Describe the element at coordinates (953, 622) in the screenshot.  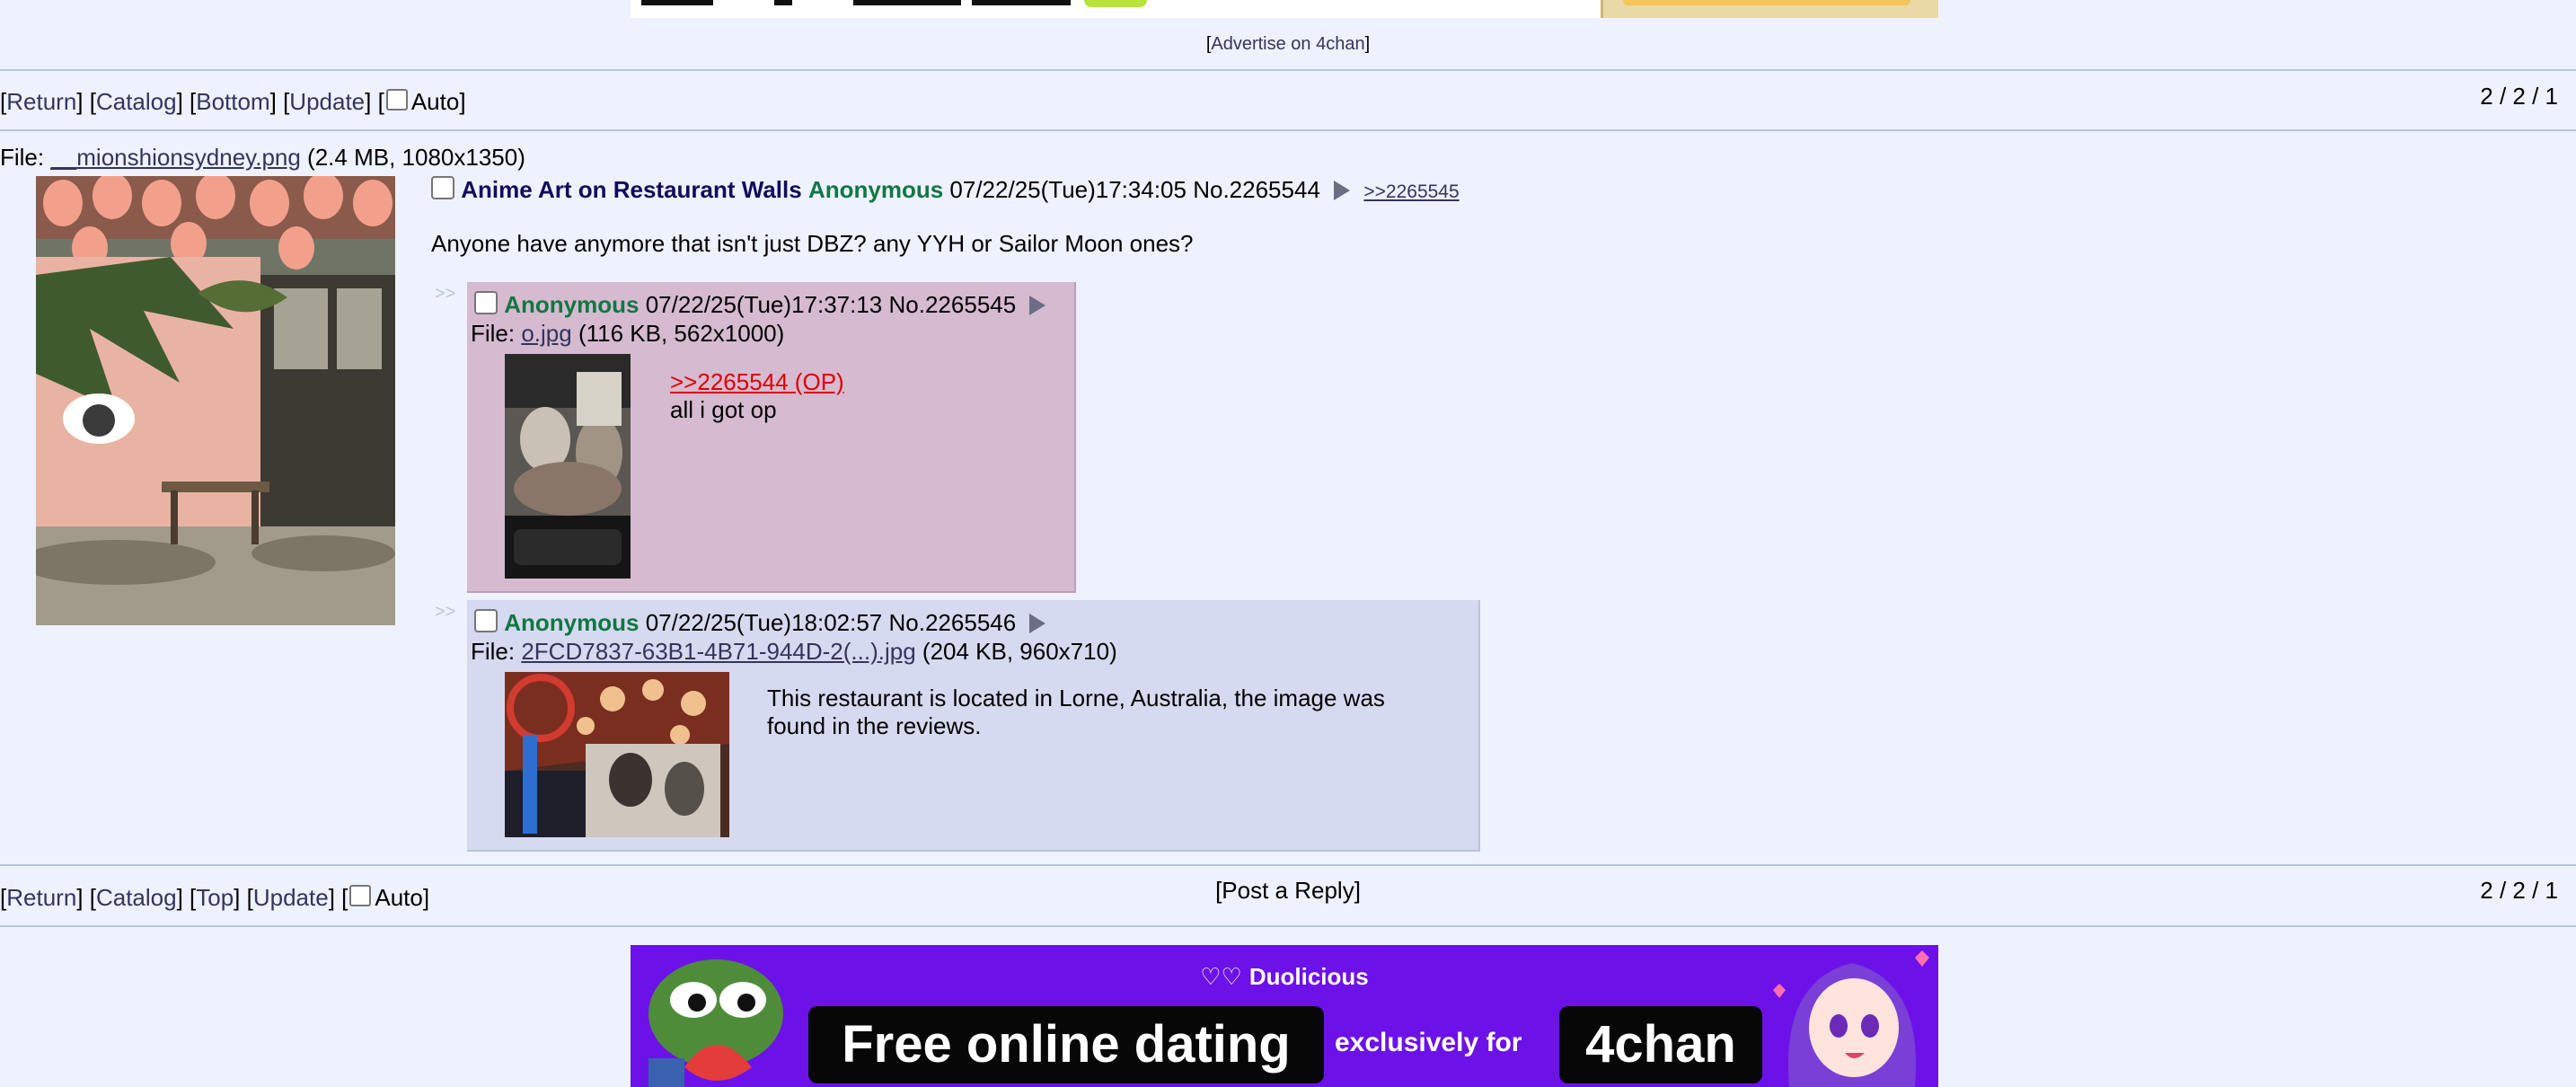
I see `reply-post-number: No.2265546` at that location.